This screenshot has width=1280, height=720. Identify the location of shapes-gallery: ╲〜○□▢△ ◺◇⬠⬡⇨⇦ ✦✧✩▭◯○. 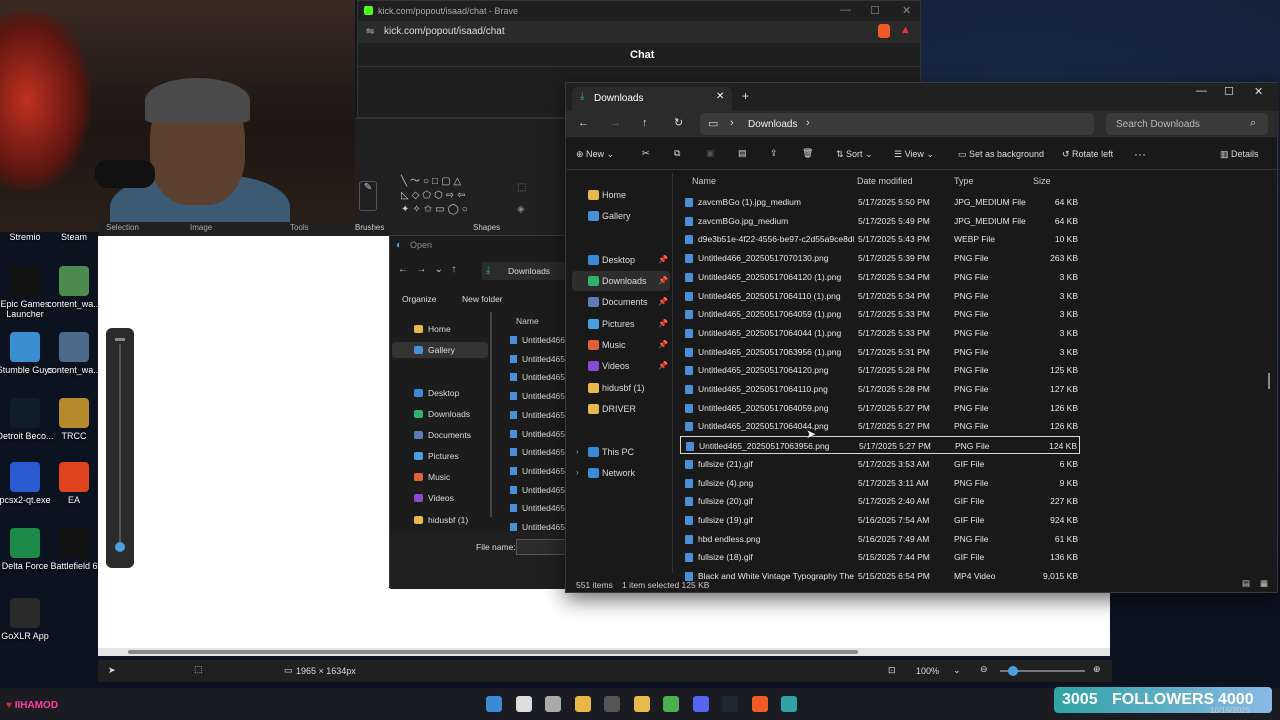
(451, 198).